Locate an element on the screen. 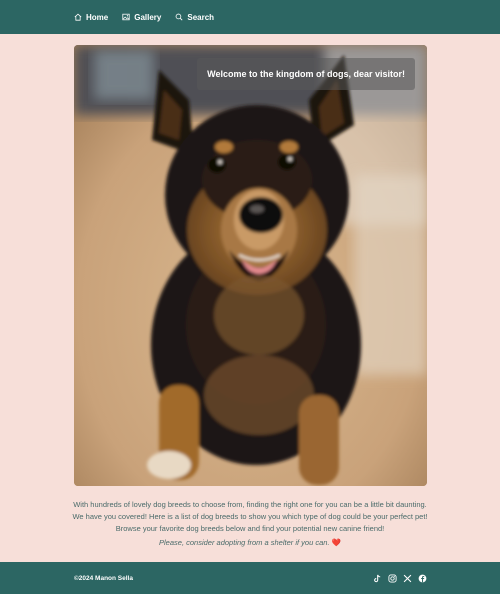 This screenshot has width=500, height=594. nav-search: Search is located at coordinates (194, 17).